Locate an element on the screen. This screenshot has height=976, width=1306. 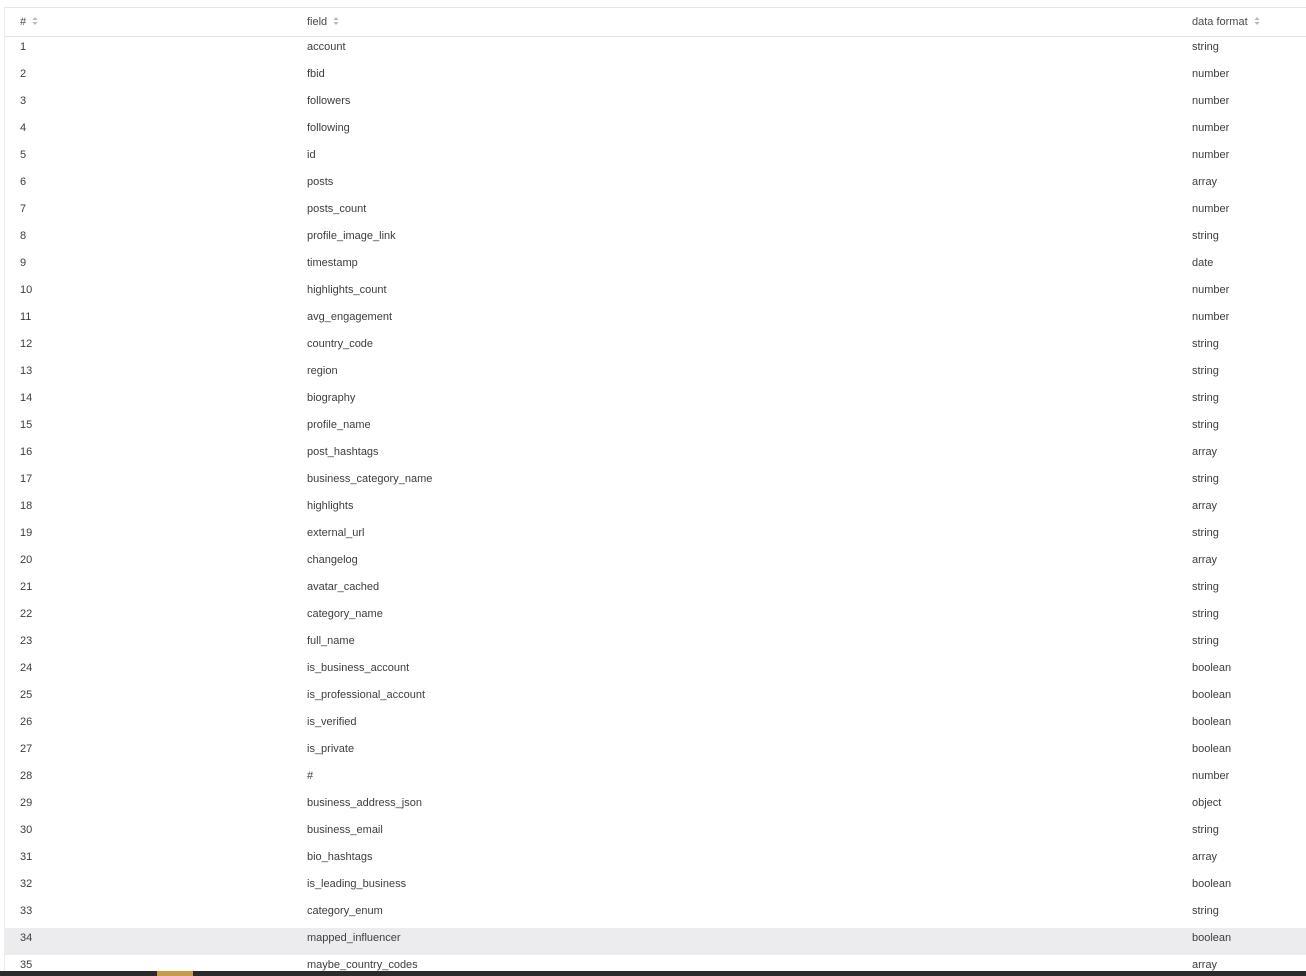
row-index-cell: 12 is located at coordinates (26, 344).